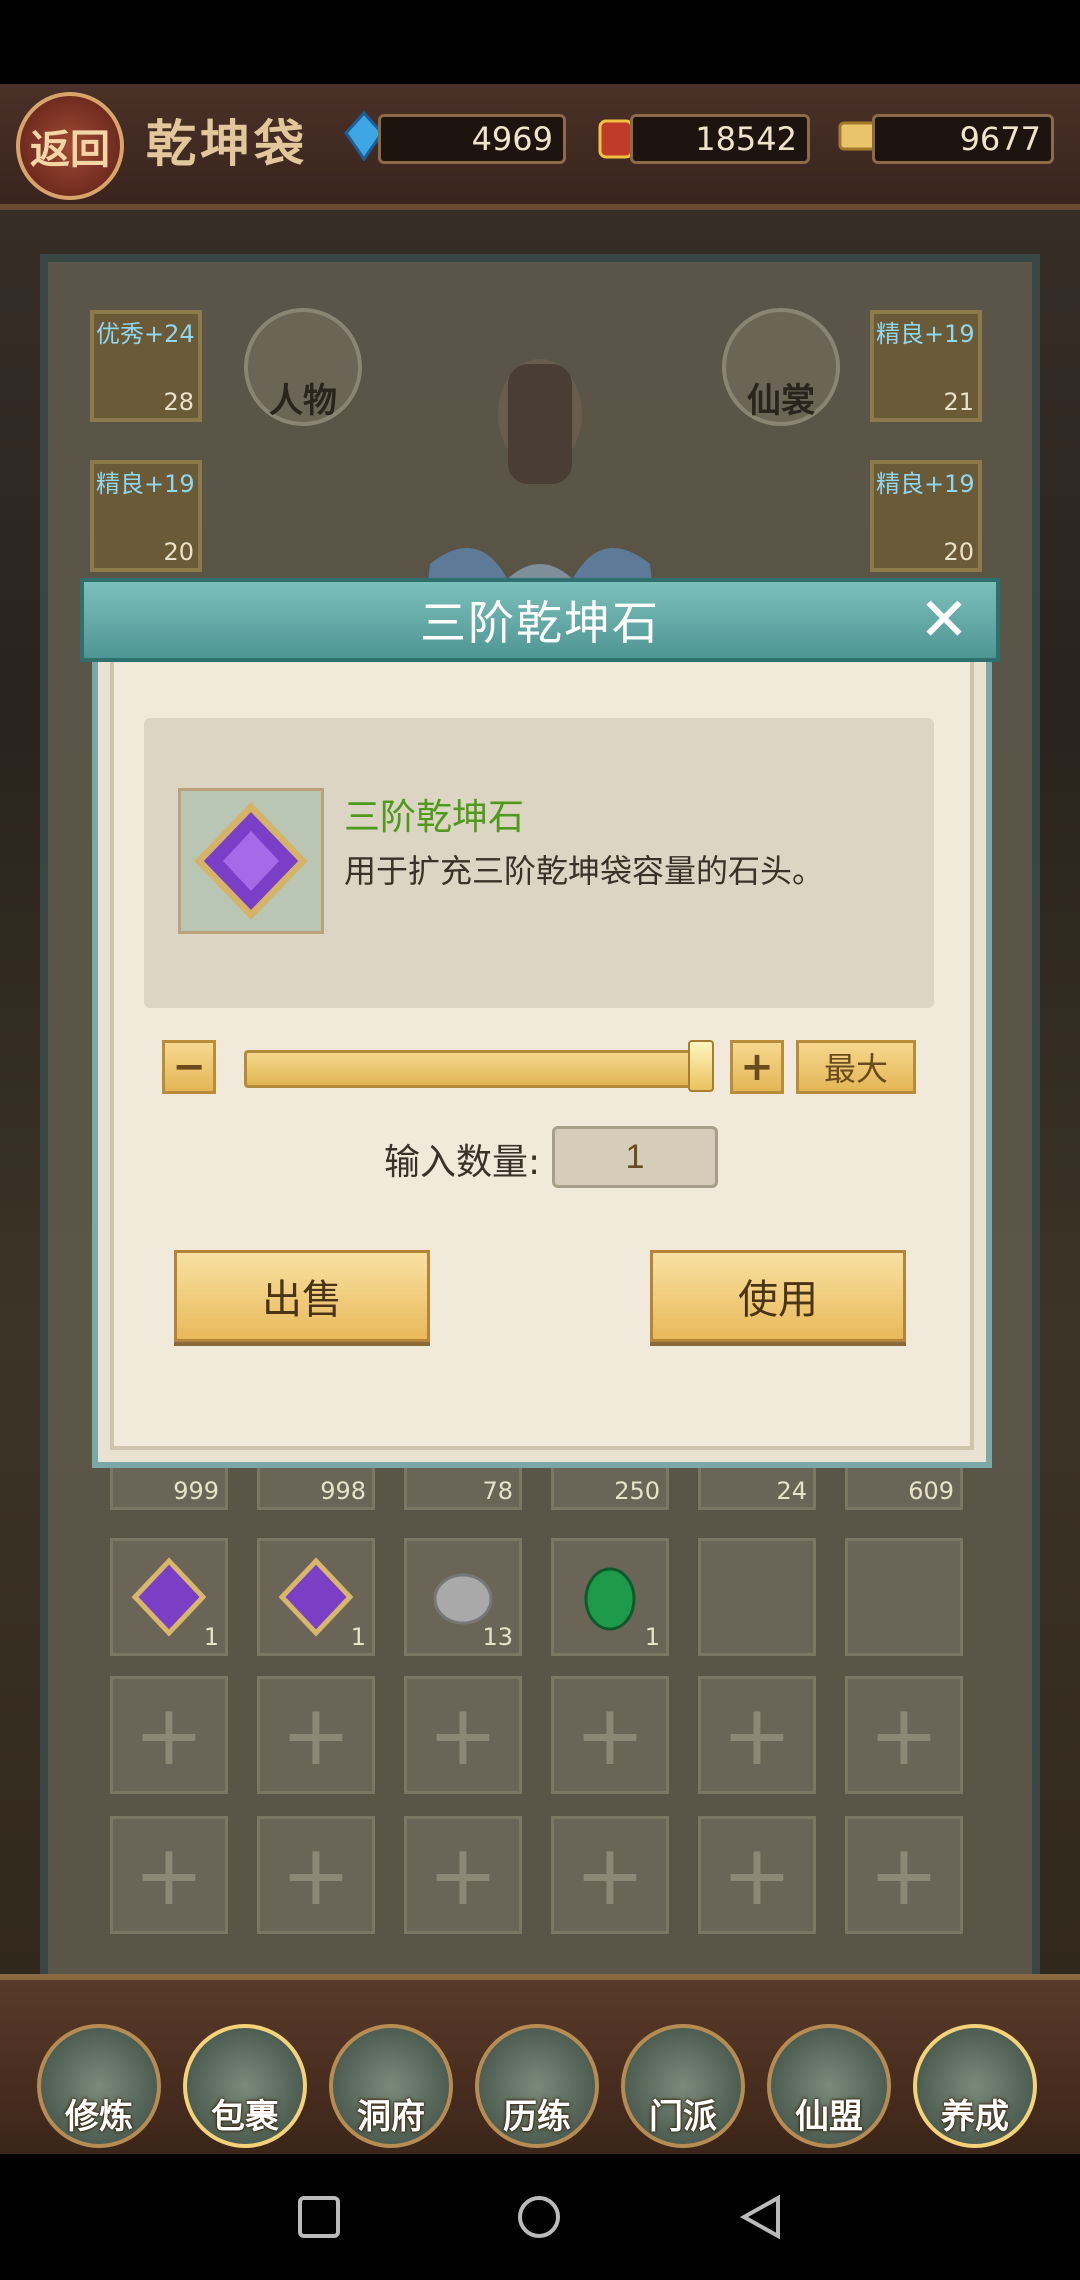 Image resolution: width=1080 pixels, height=2280 pixels. What do you see at coordinates (791, 1491) in the screenshot?
I see `item-count: 24` at bounding box center [791, 1491].